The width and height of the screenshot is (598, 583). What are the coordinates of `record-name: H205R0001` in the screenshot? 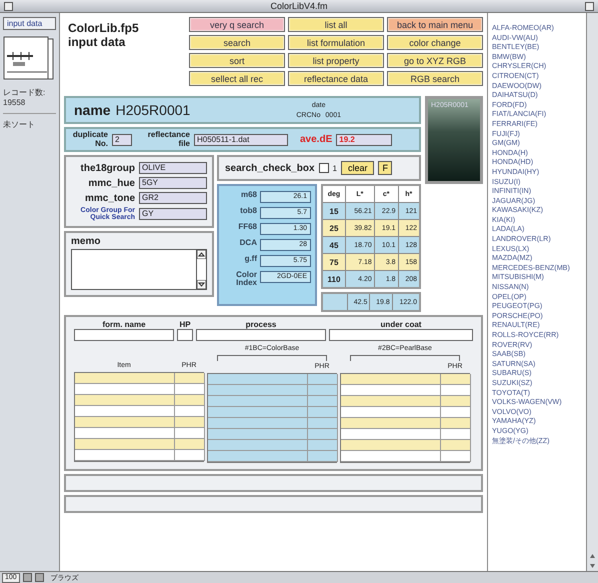 It's located at (153, 110).